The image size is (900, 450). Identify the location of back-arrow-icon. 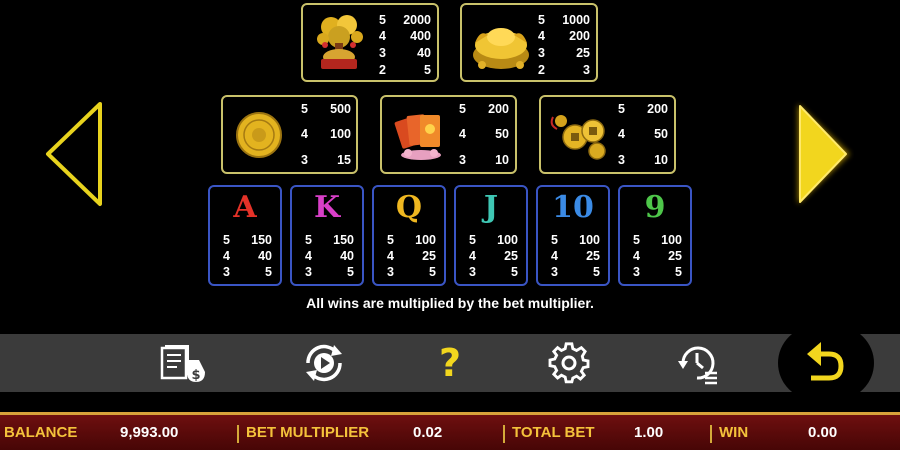
(825, 361).